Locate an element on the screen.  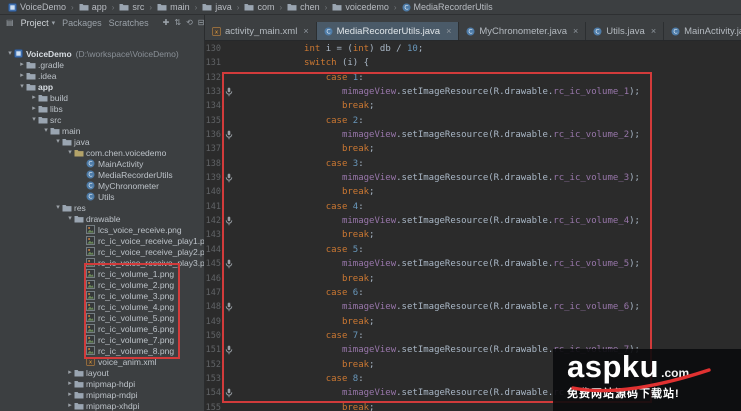
tree-item-java: ▾ java is located at coordinates (102, 141).